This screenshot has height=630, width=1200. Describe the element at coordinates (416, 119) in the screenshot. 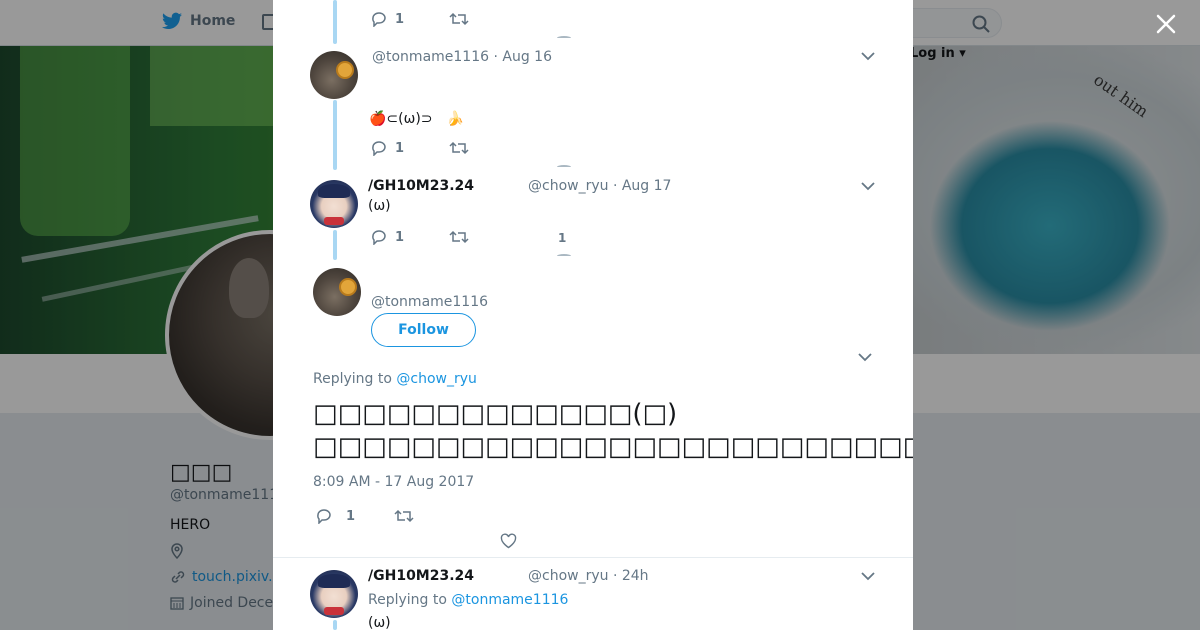

I see `tweet-text: 🍎⊂(ω)⊃ 🍌` at that location.